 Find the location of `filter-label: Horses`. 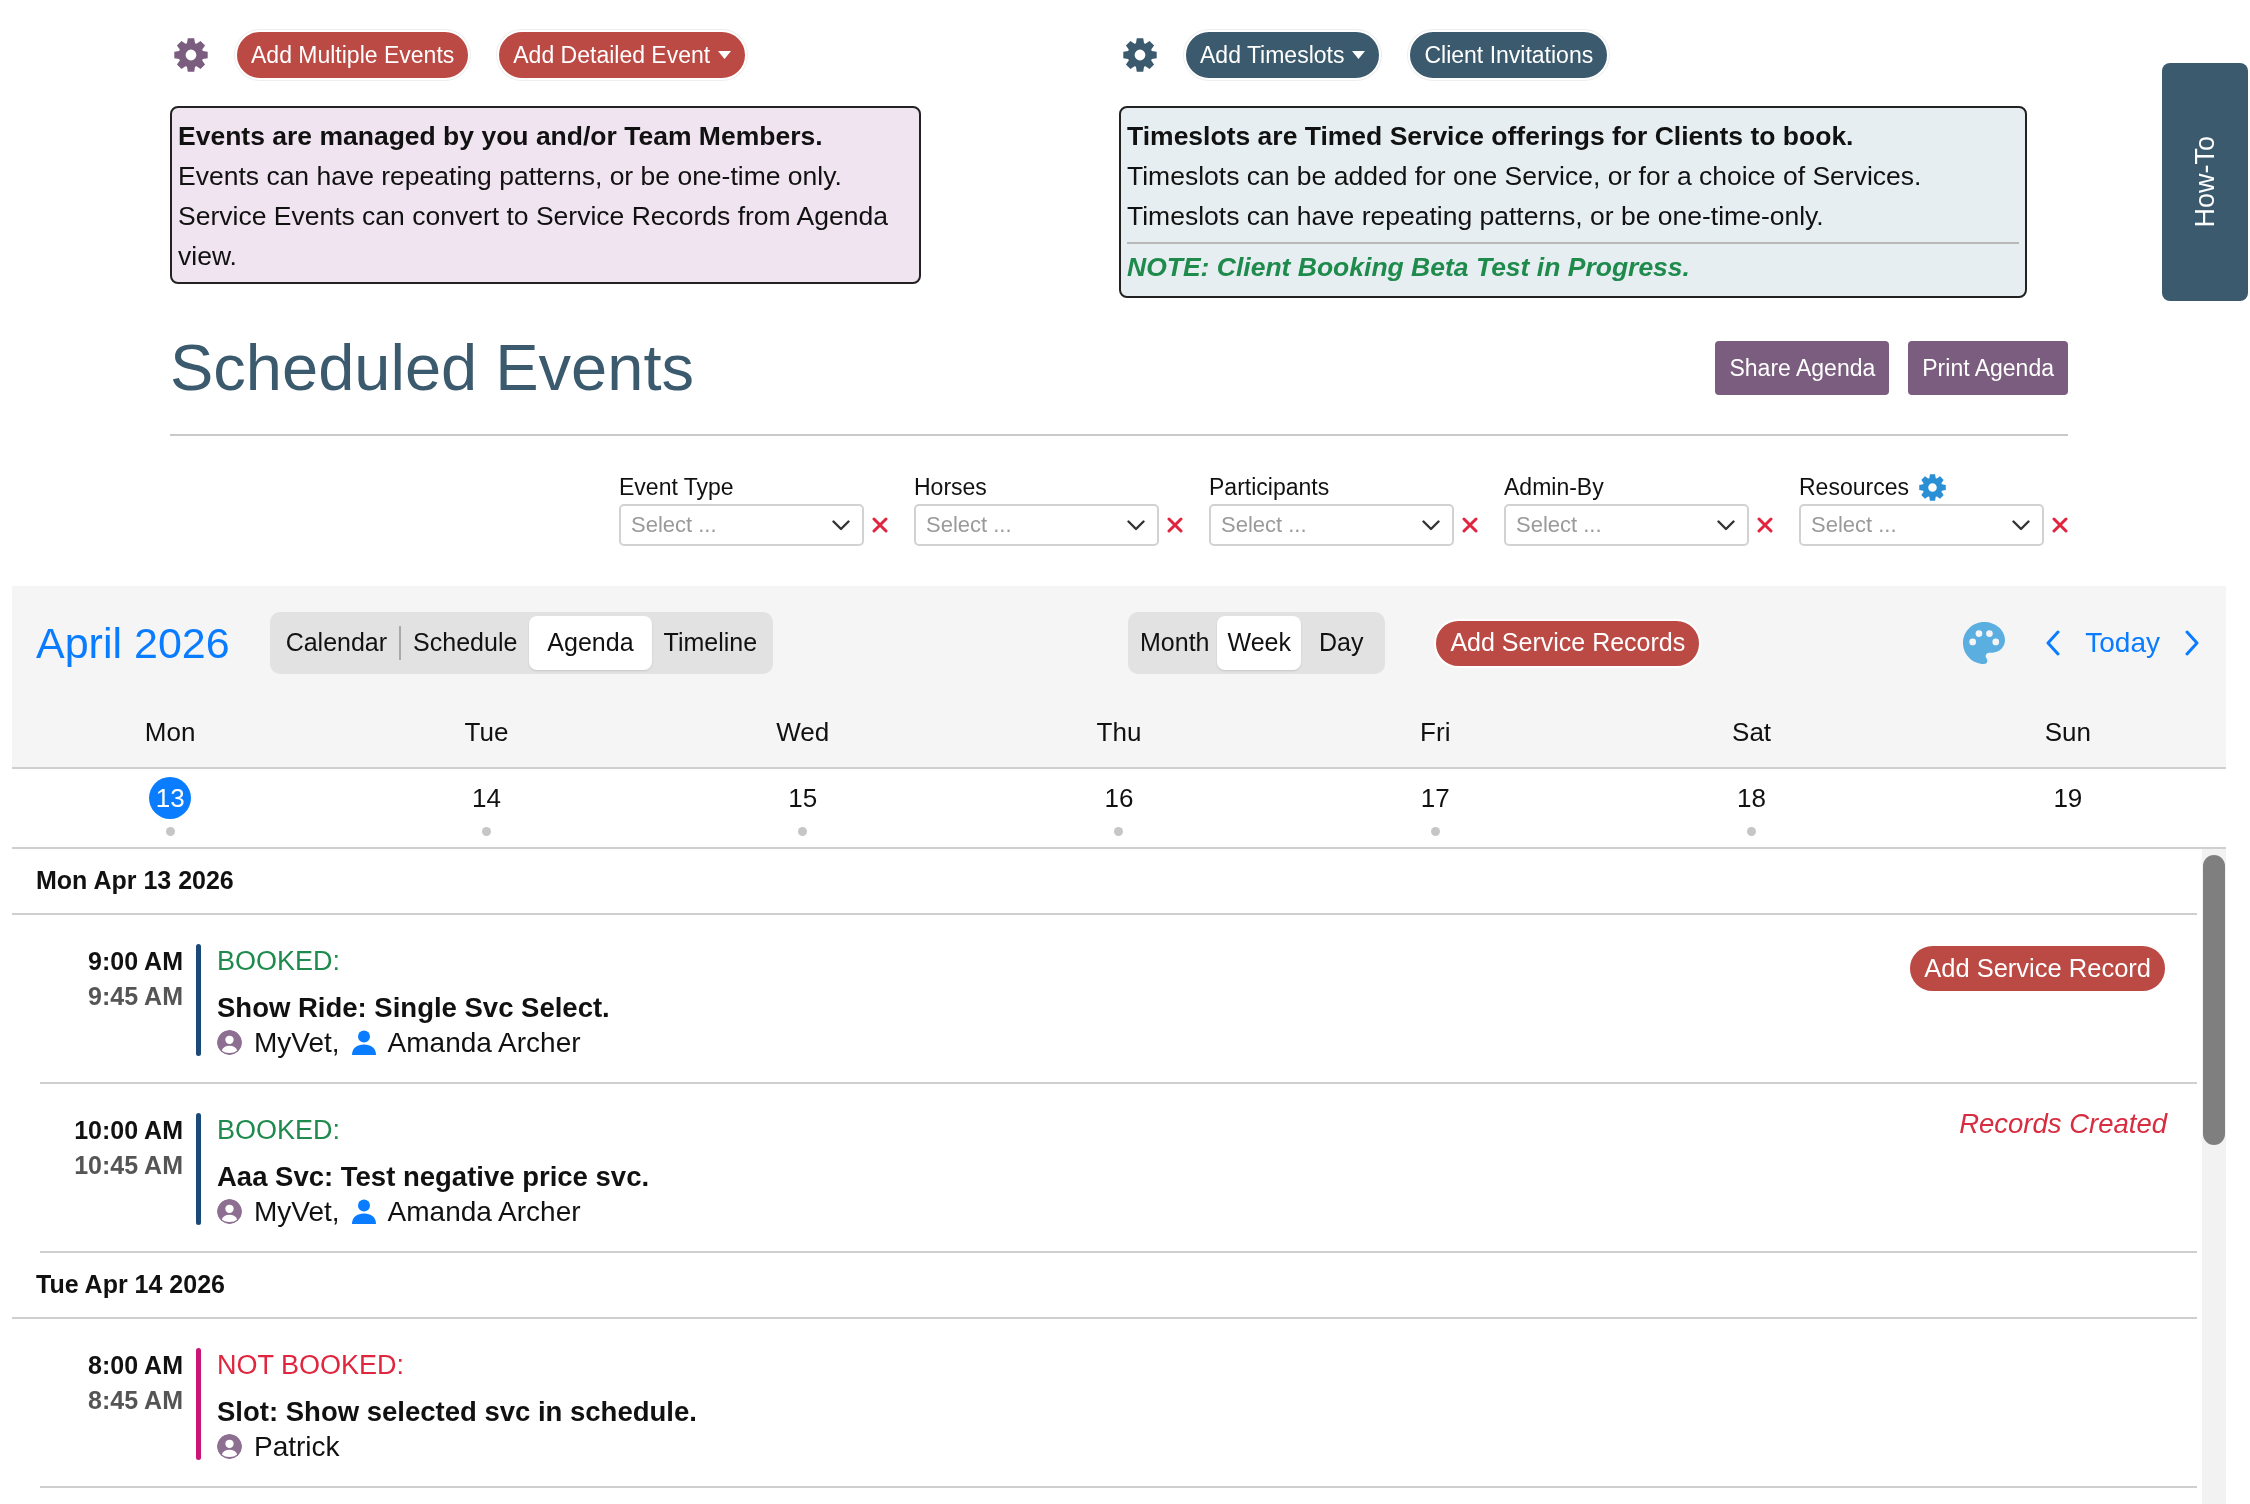

filter-label: Horses is located at coordinates (950, 487).